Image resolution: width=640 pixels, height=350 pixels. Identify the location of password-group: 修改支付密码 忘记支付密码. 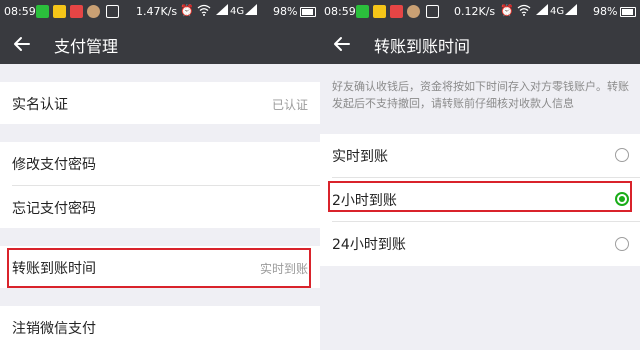
(160, 185).